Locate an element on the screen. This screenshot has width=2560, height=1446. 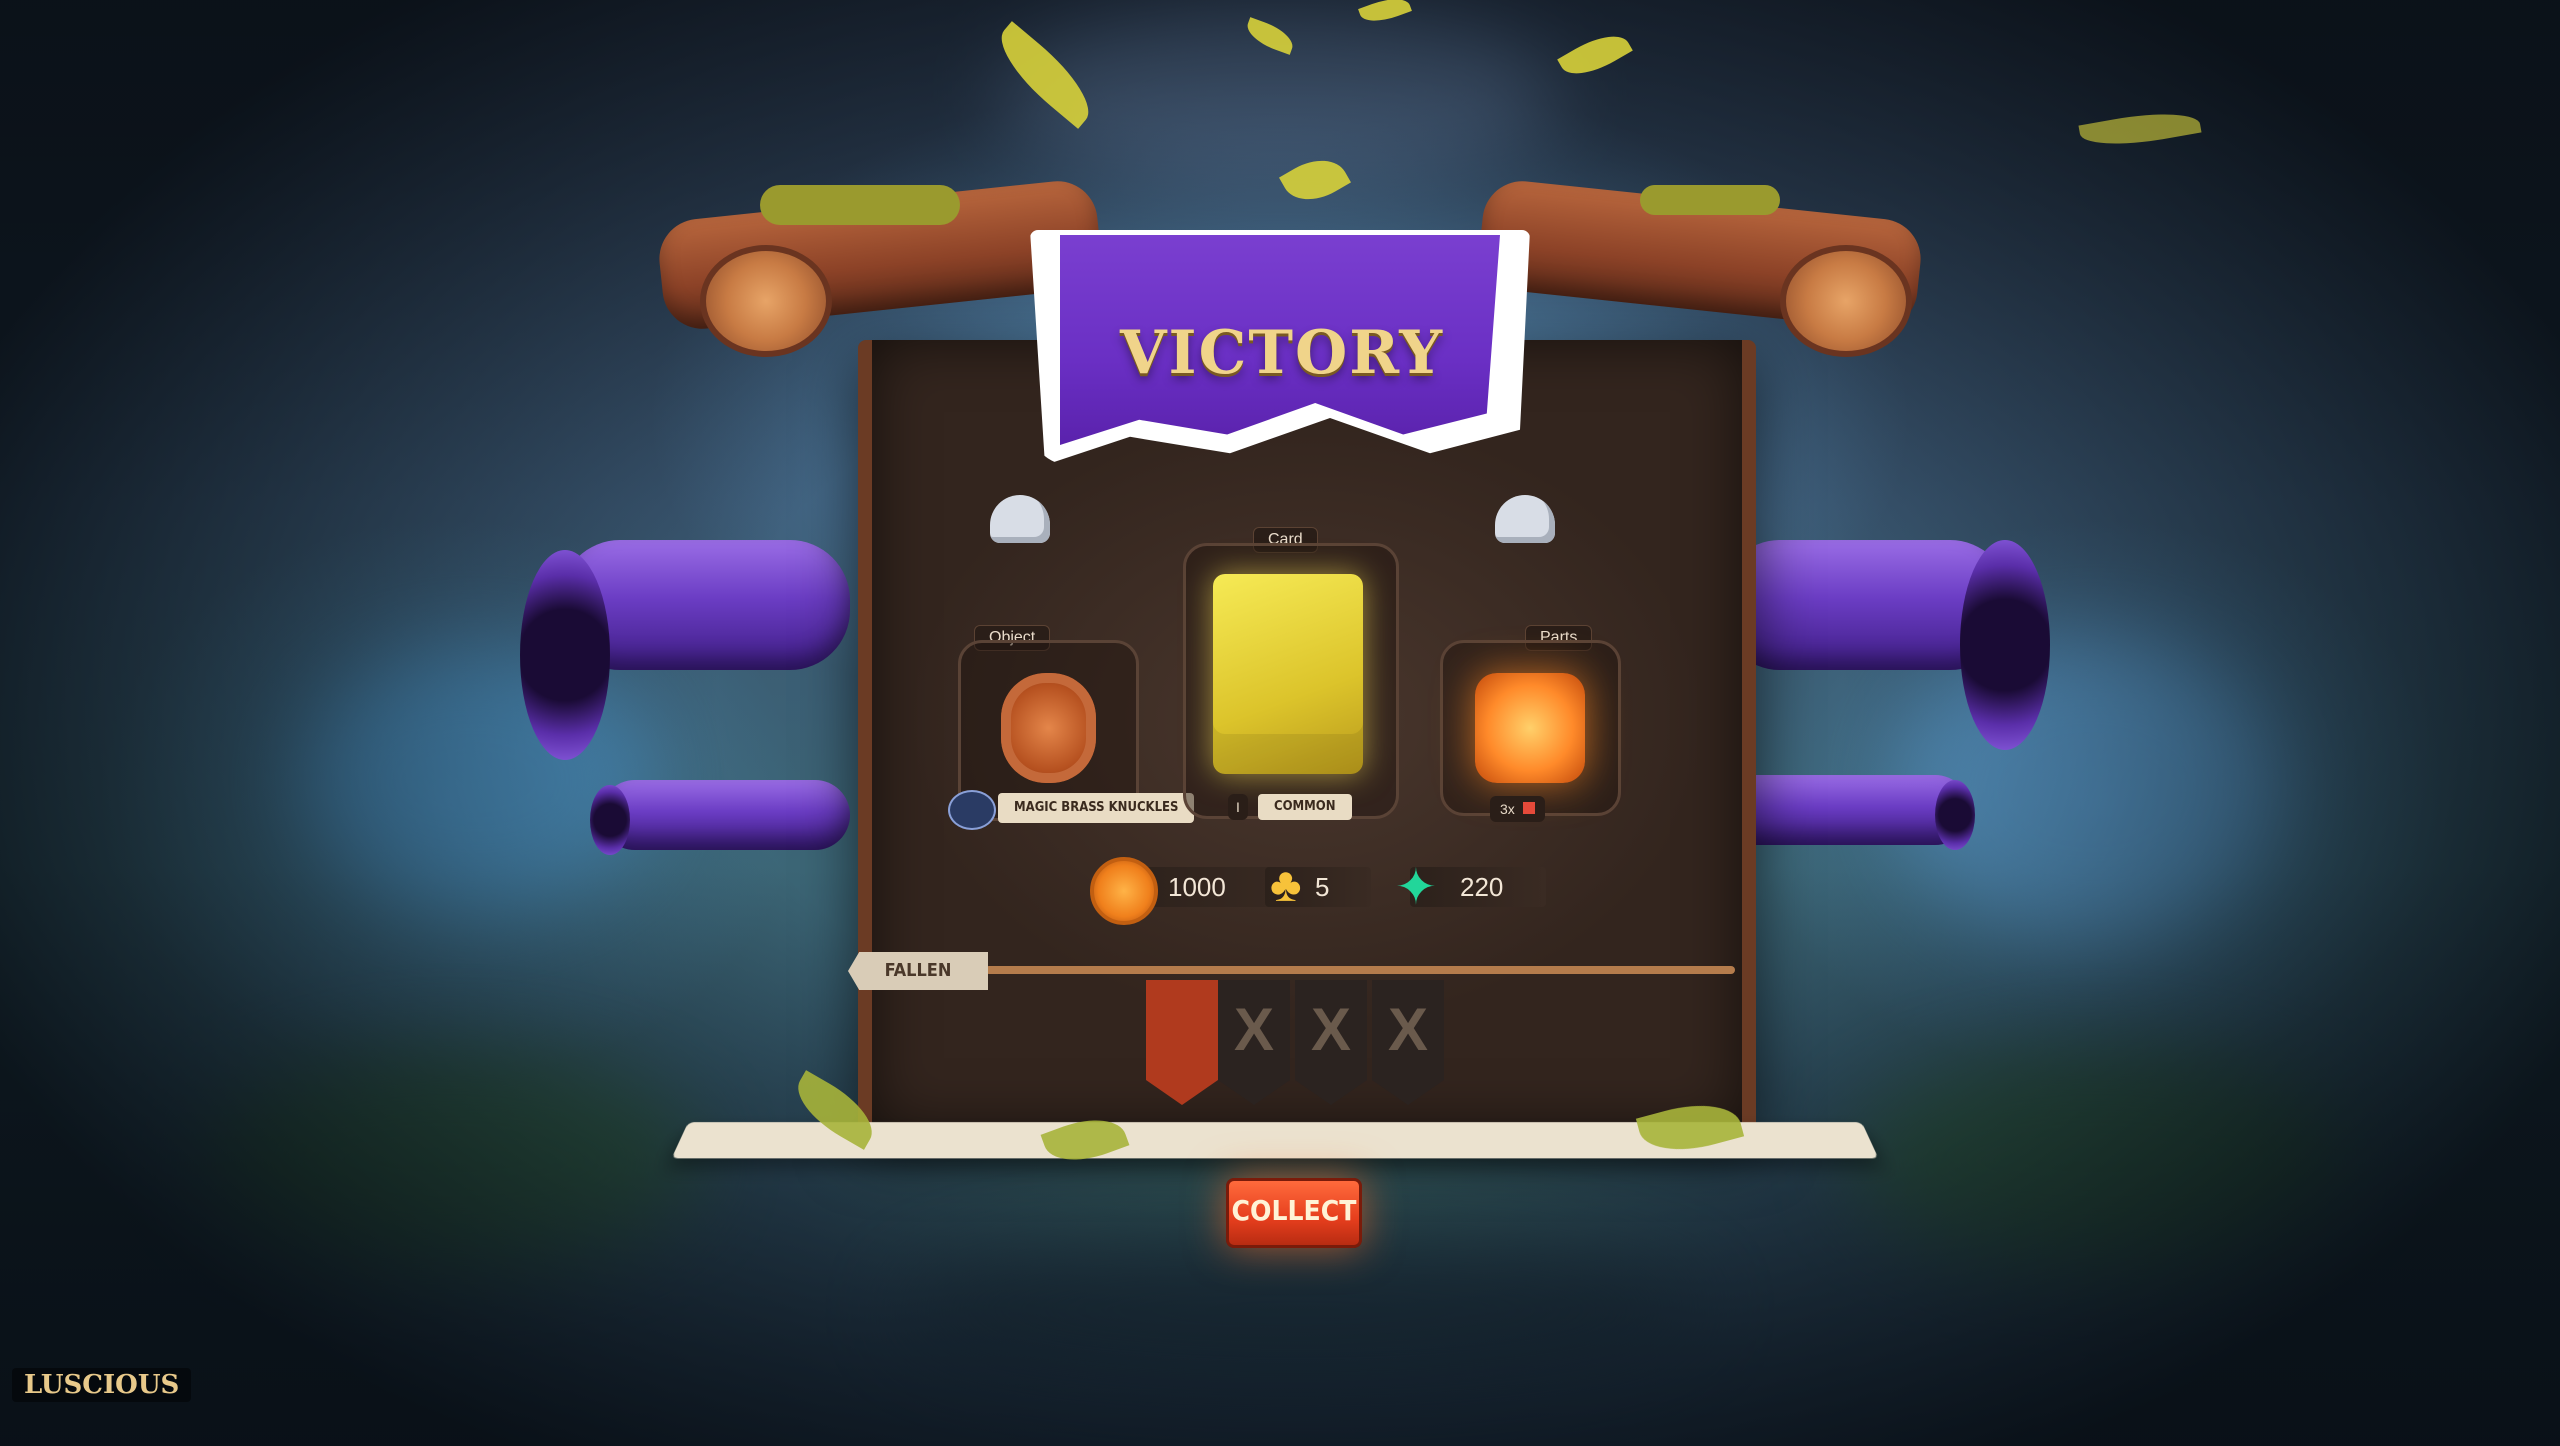
clover-amount: 5 is located at coordinates (1322, 887).